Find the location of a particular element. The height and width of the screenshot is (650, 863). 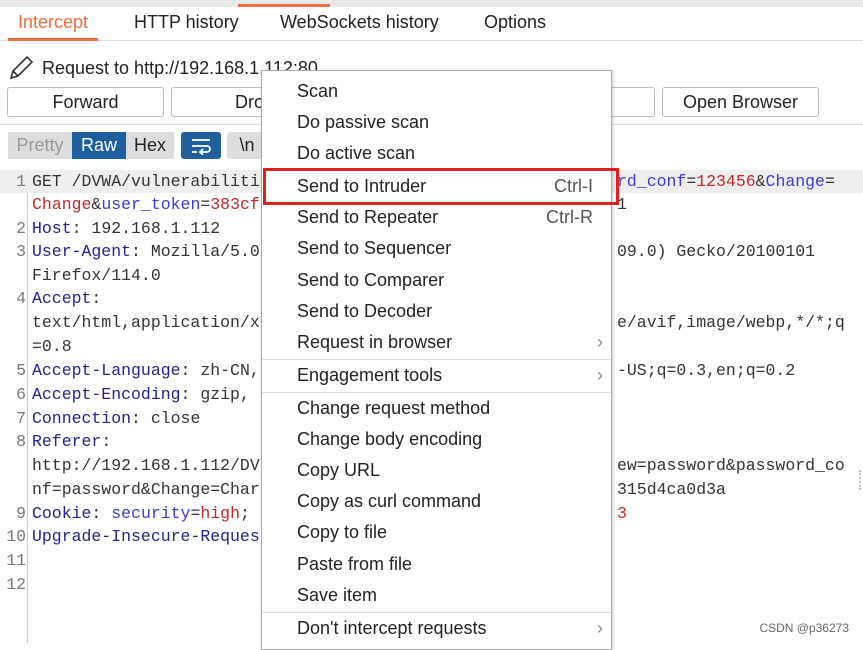

line-text-tail: rd_conf=123456&Change= is located at coordinates (726, 181).